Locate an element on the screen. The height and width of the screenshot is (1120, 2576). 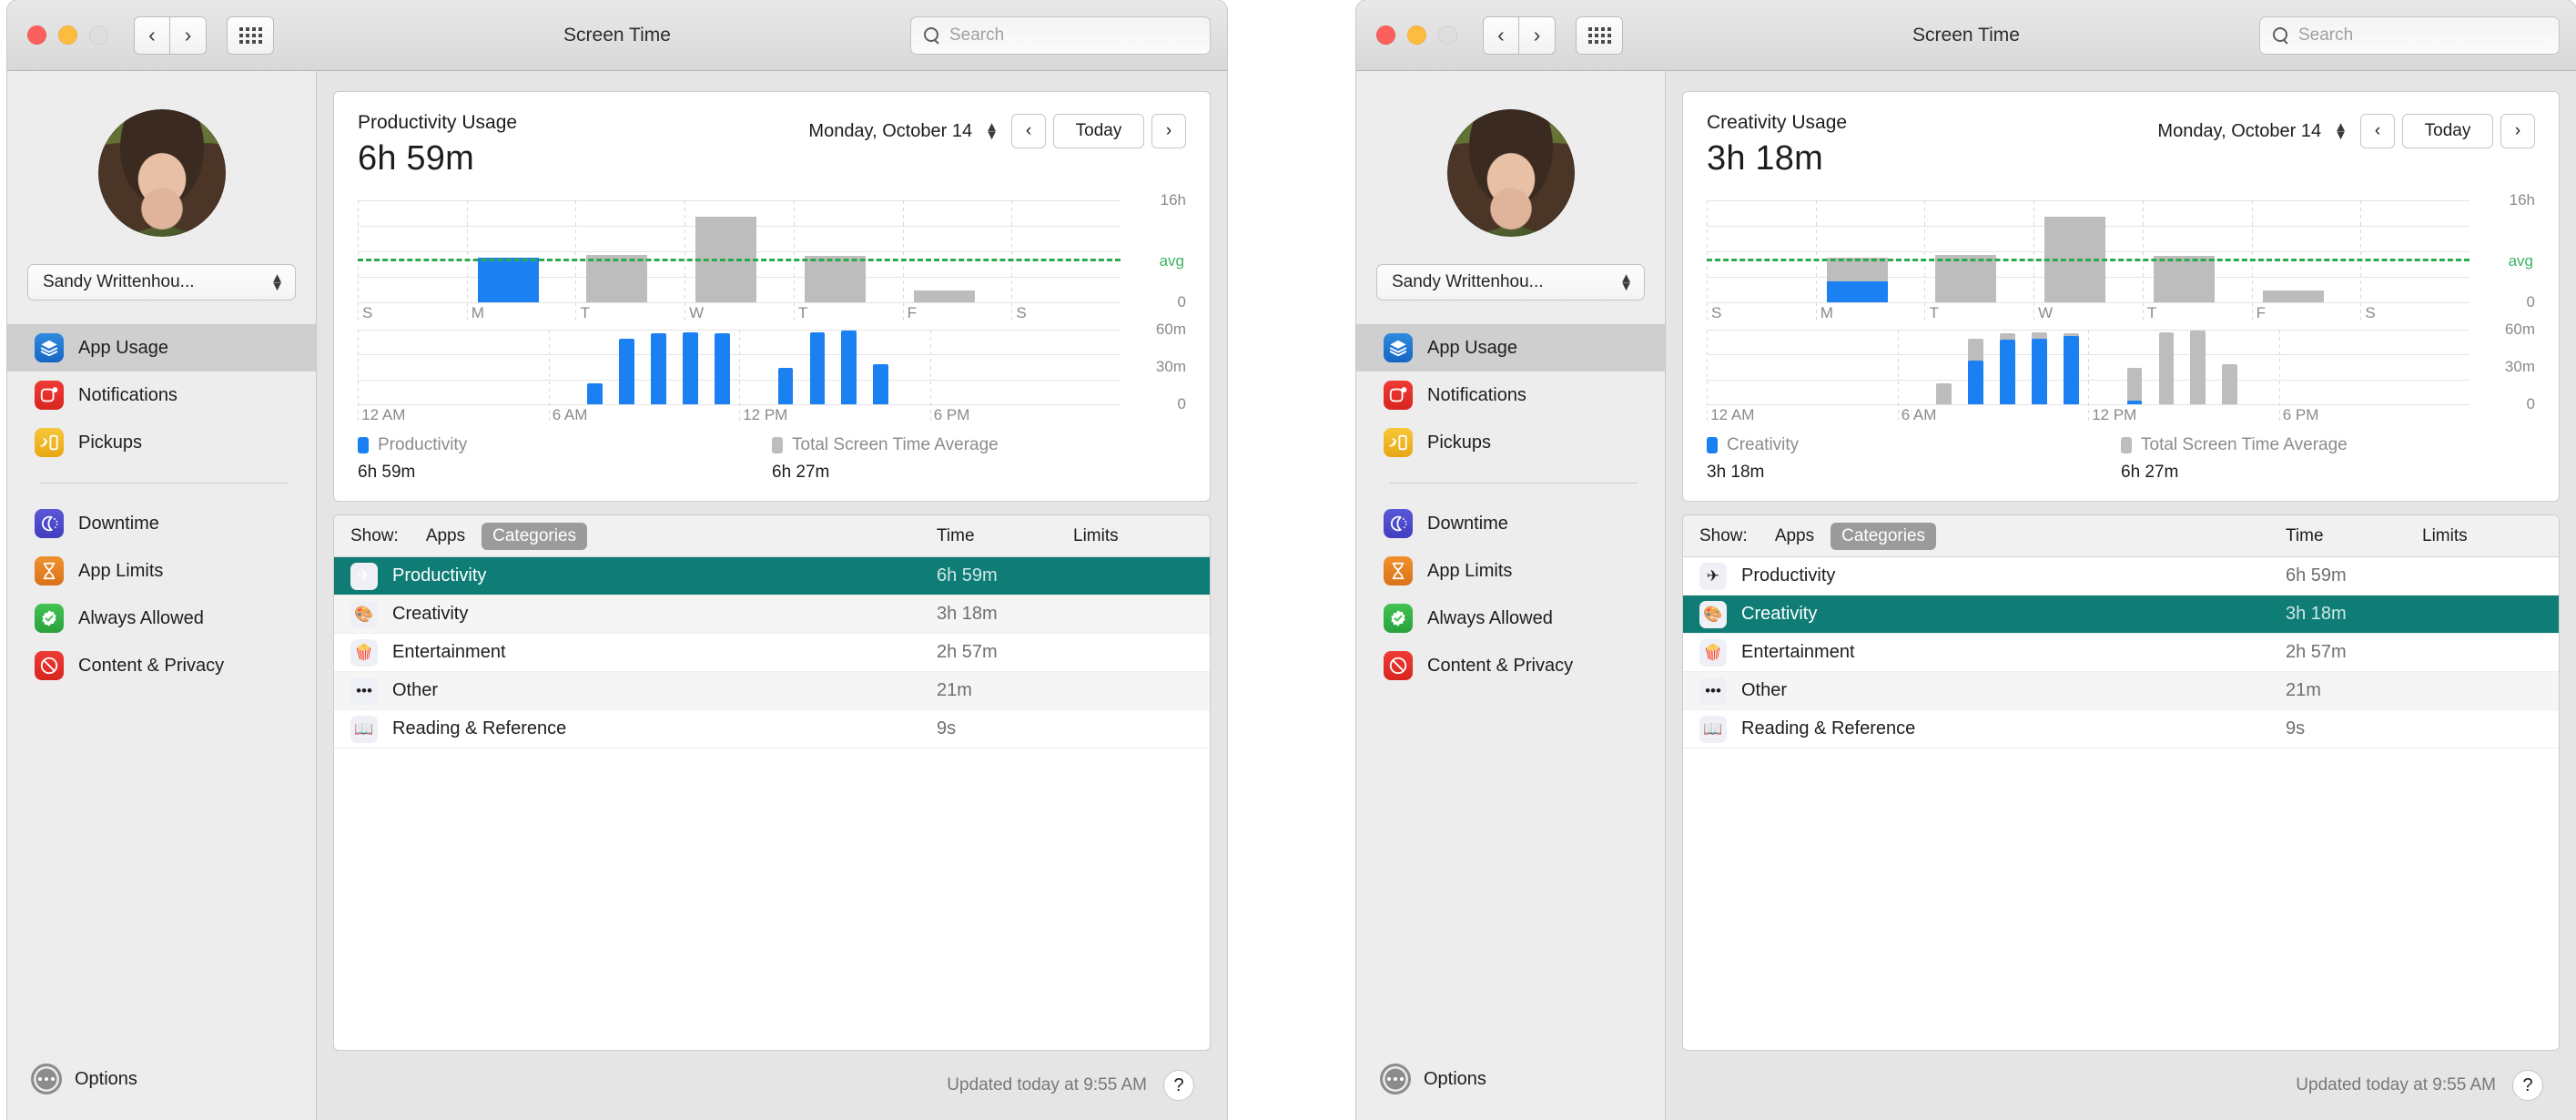
updated-text: Updated today at 9:55 AM is located at coordinates (2396, 1085).